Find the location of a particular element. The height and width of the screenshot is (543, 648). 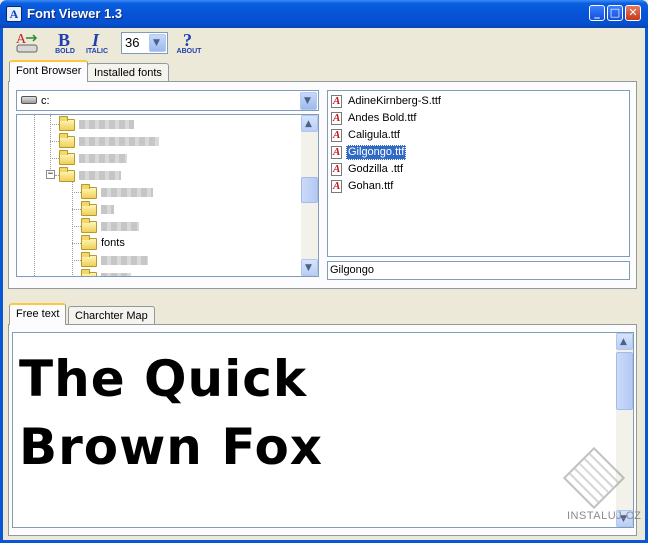

font-tool-button: A is located at coordinates (27, 43).